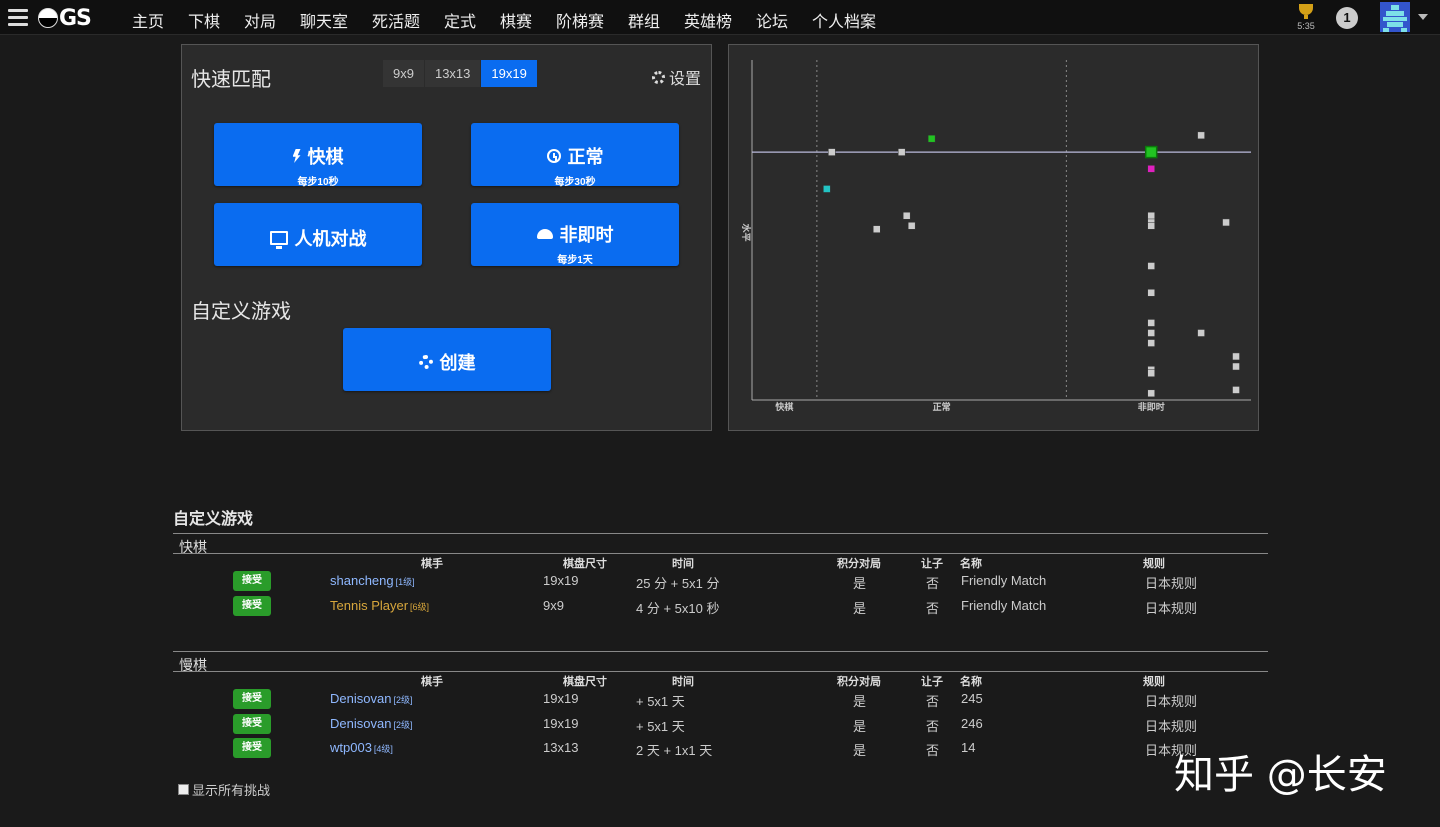 Image resolution: width=1440 pixels, height=827 pixels. What do you see at coordinates (453, 73) in the screenshot?
I see `size-13x13-button: 13x13` at bounding box center [453, 73].